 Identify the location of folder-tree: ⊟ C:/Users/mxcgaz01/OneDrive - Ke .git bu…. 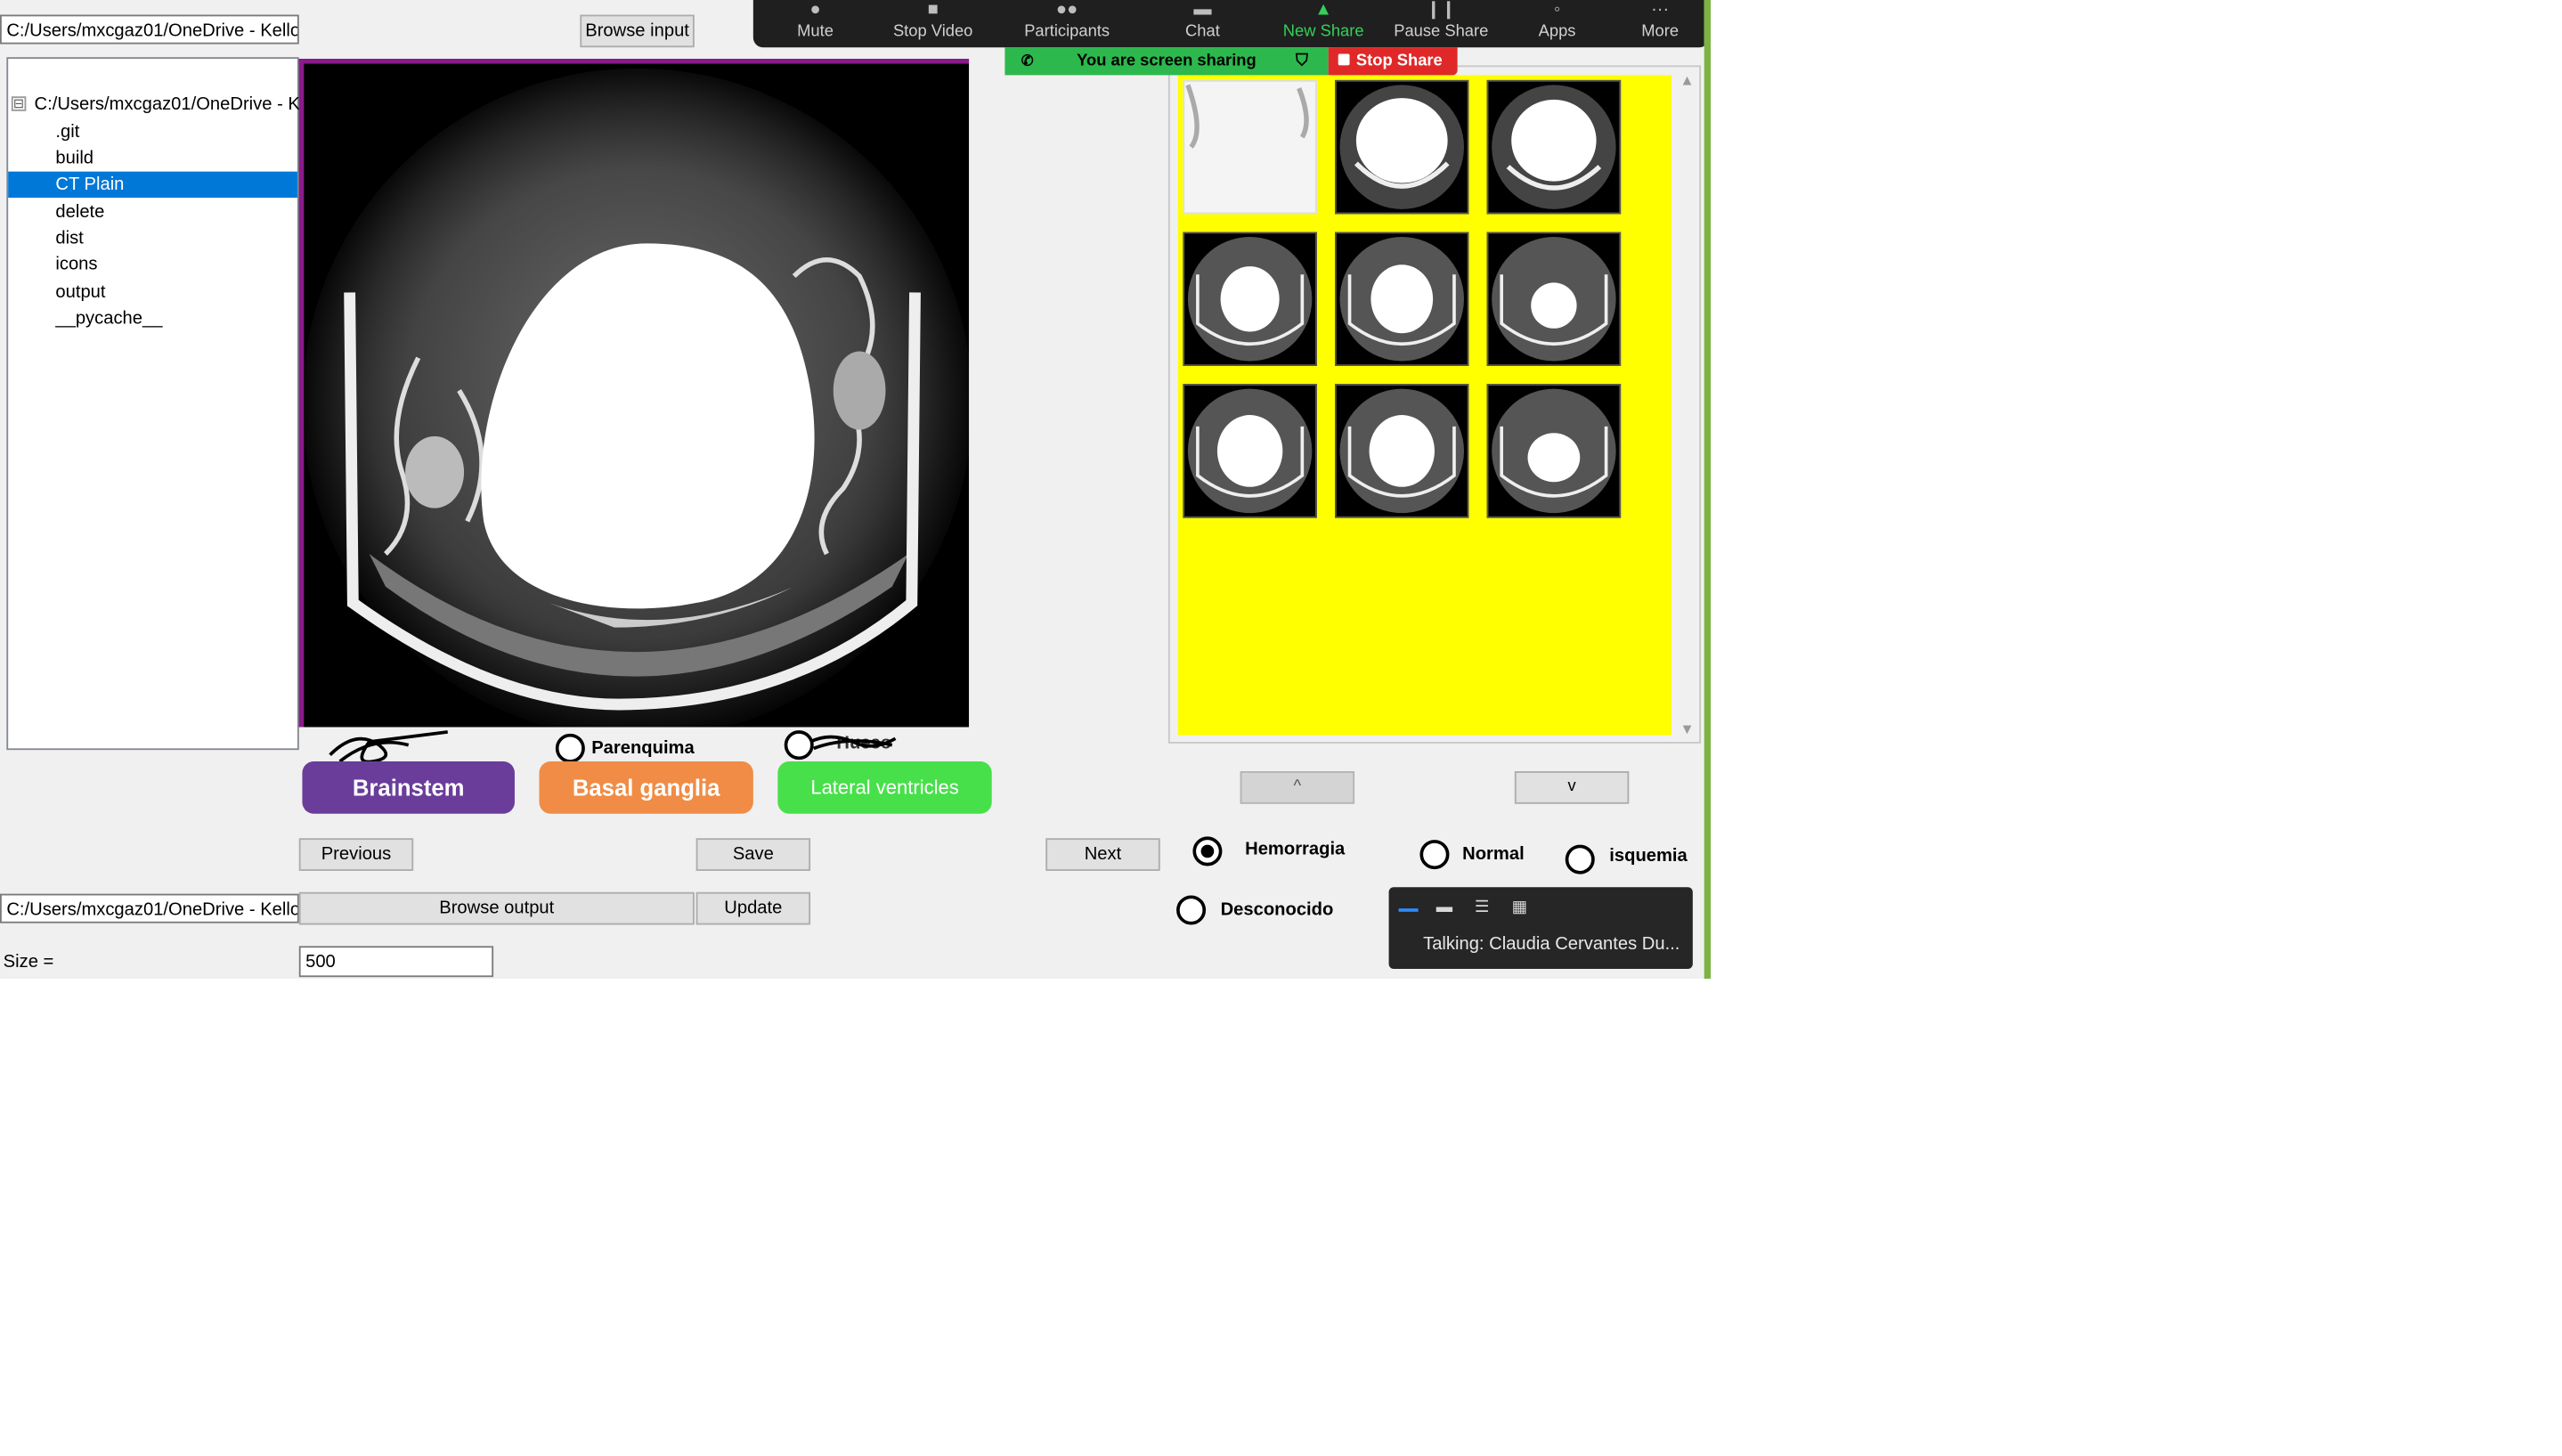
(158, 404).